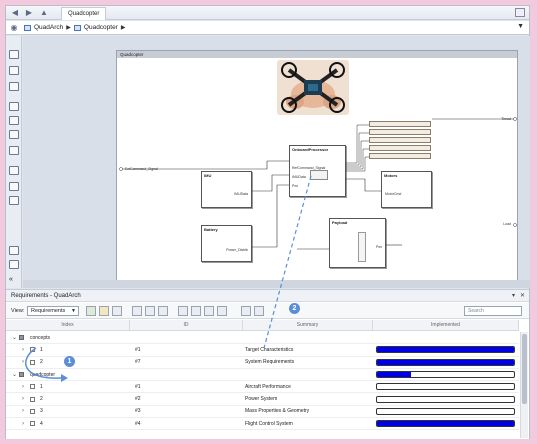 The image size is (537, 444). Describe the element at coordinates (476, 311) in the screenshot. I see `search-placeholder: Search` at that location.